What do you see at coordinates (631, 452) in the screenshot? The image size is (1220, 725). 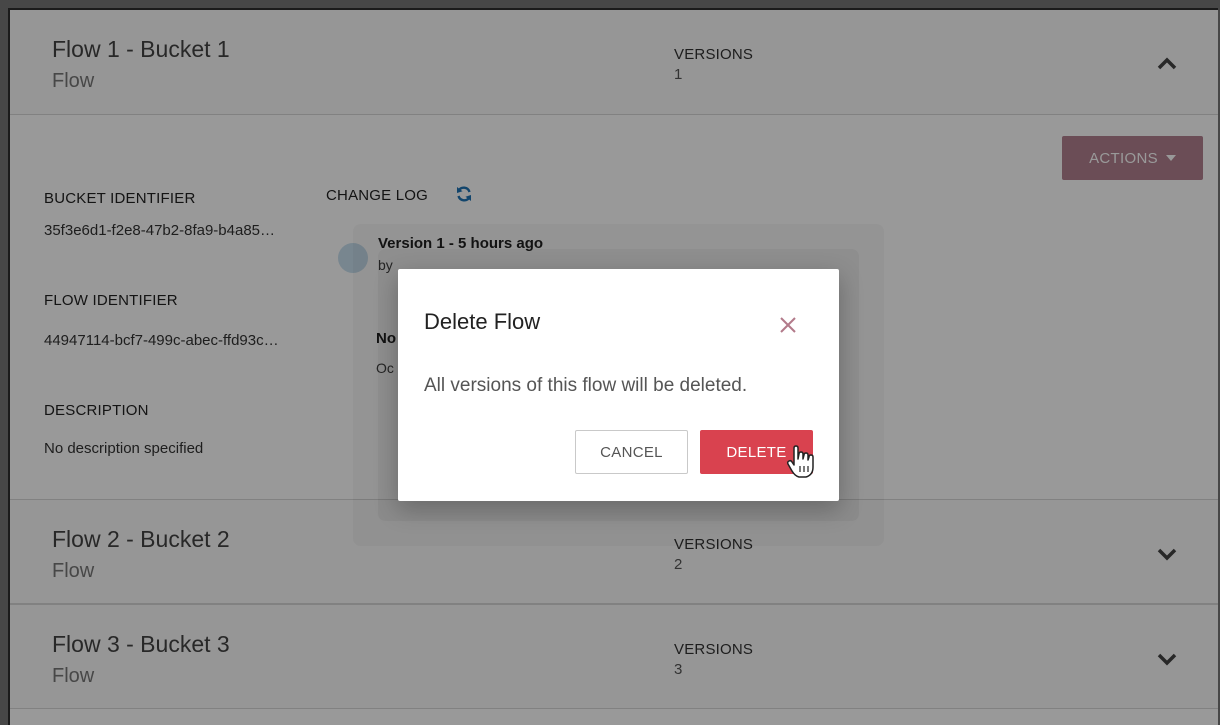 I see `cancel-button: CANCEL` at bounding box center [631, 452].